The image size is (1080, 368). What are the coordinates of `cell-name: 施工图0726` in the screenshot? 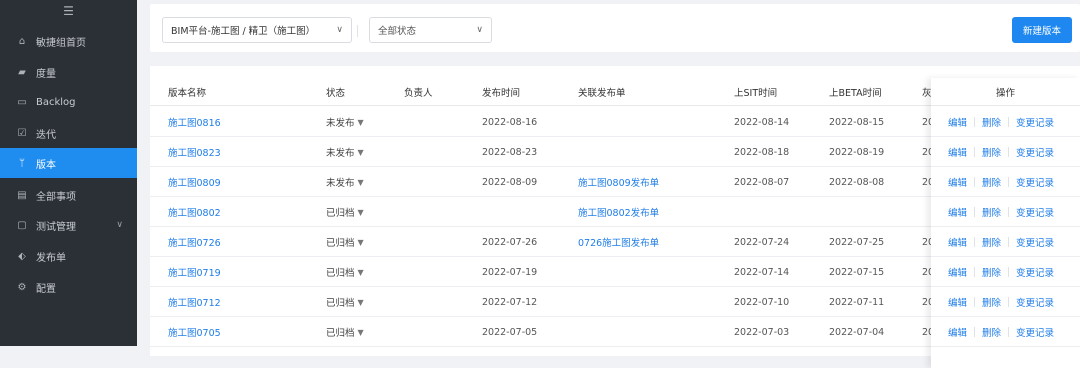 It's located at (194, 242).